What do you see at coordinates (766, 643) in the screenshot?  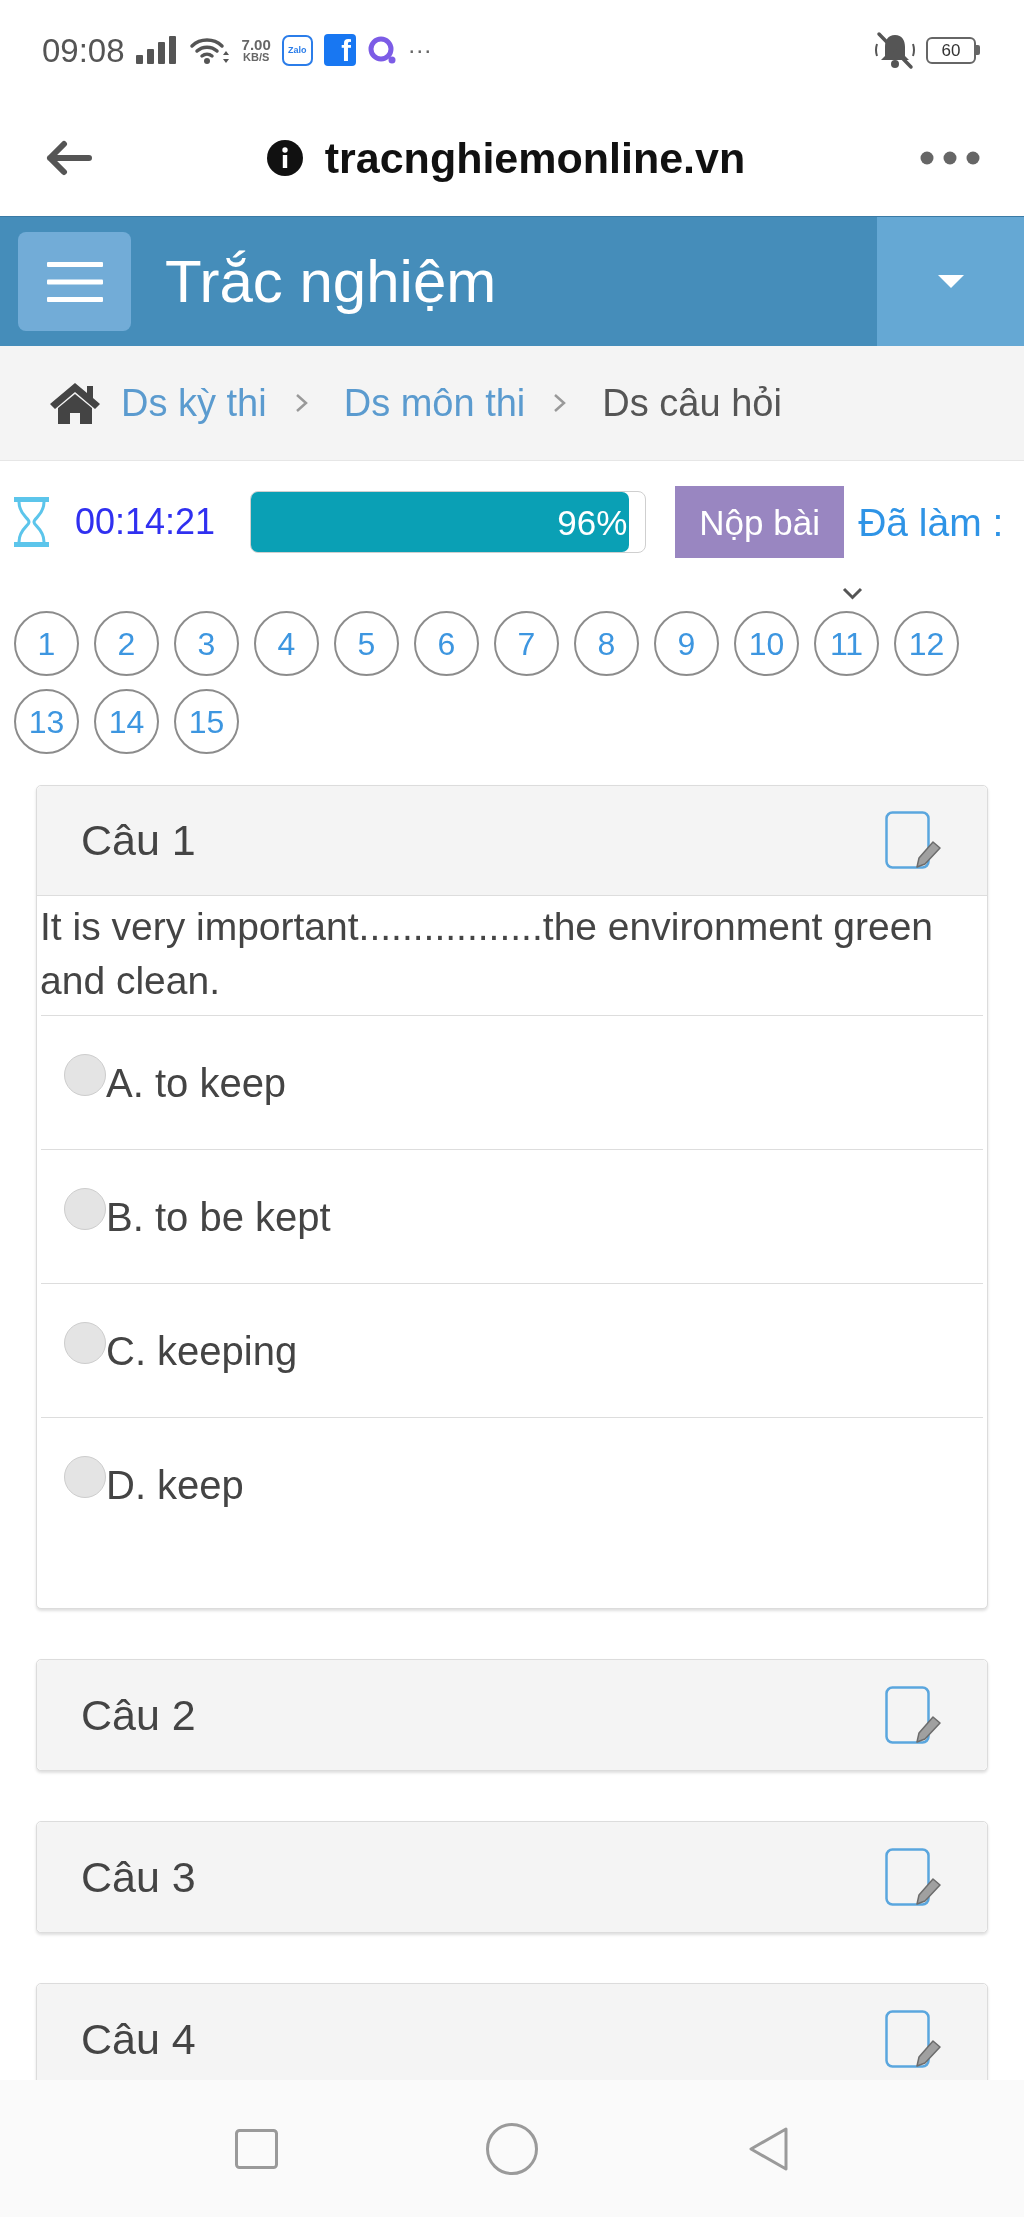 I see `question-number-button: 10` at bounding box center [766, 643].